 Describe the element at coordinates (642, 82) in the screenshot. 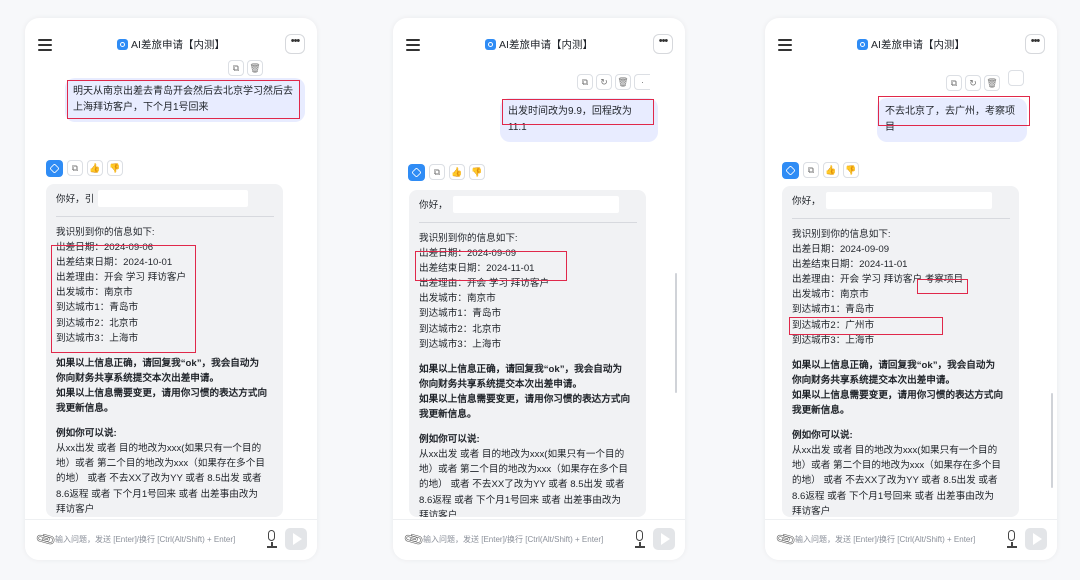

I see `more-actions: ·` at that location.